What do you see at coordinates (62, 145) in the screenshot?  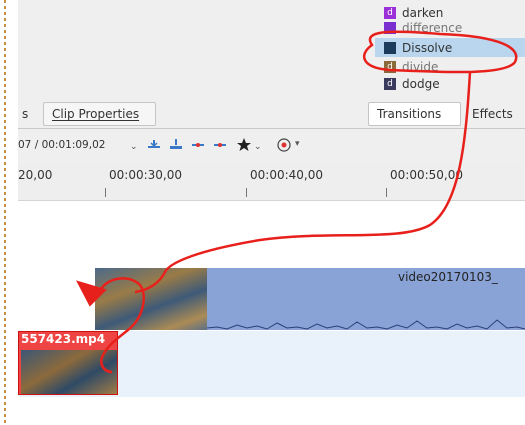 I see `timecode-display: 07 / 00:01:09,02` at bounding box center [62, 145].